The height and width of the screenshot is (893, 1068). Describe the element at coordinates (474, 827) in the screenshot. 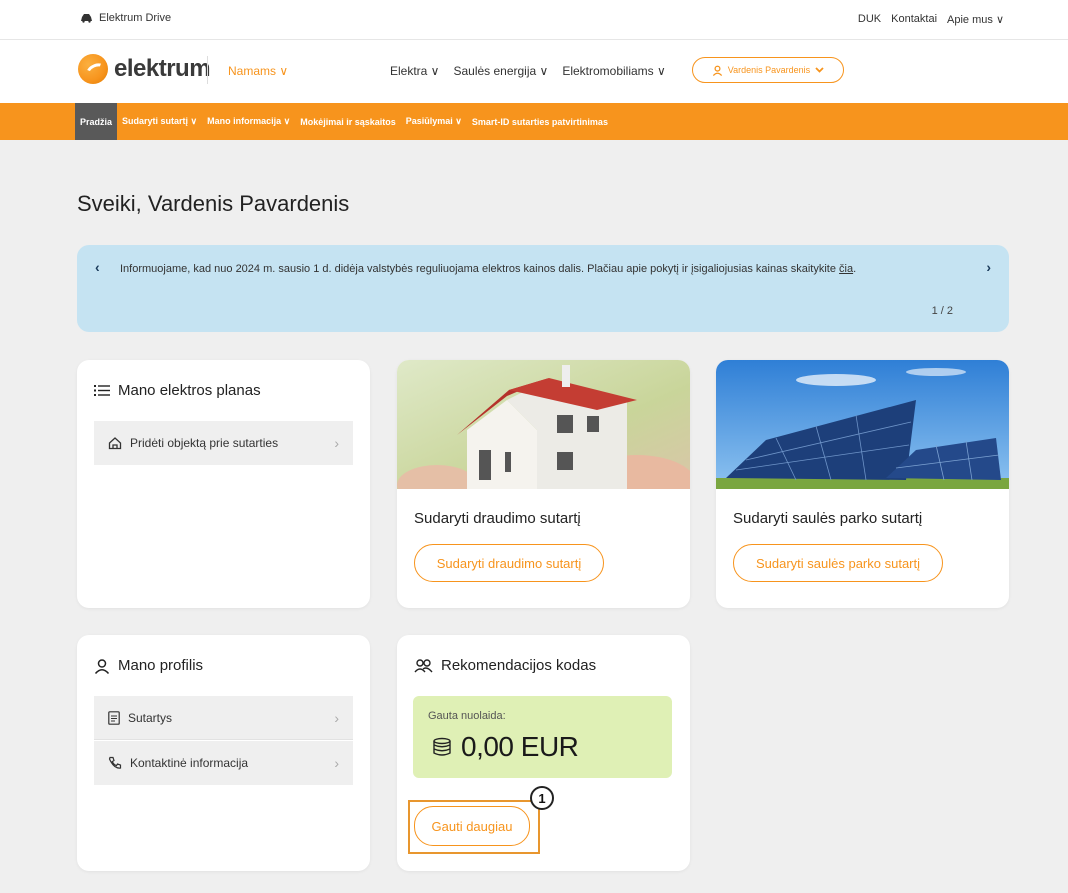

I see `step-highlight` at that location.